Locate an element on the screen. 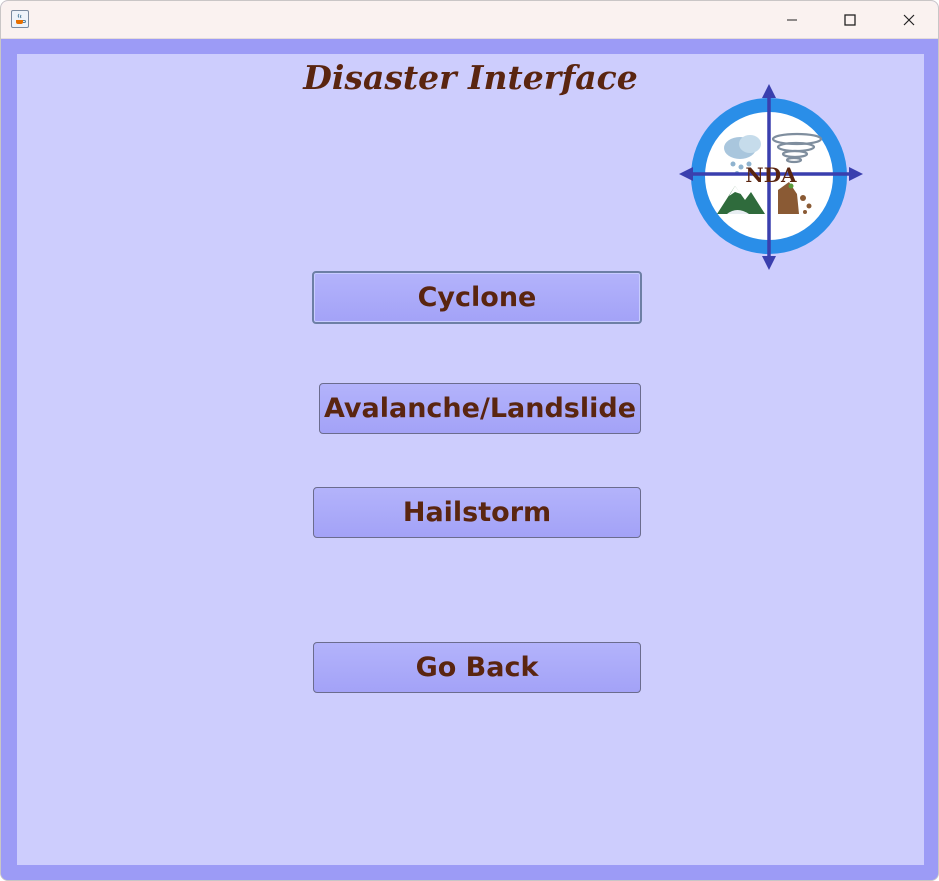 The image size is (939, 881). close-icon is located at coordinates (909, 19).